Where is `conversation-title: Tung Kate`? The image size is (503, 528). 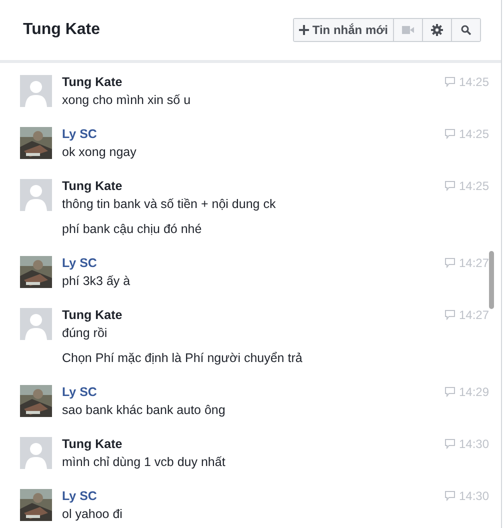
conversation-title: Tung Kate is located at coordinates (61, 30).